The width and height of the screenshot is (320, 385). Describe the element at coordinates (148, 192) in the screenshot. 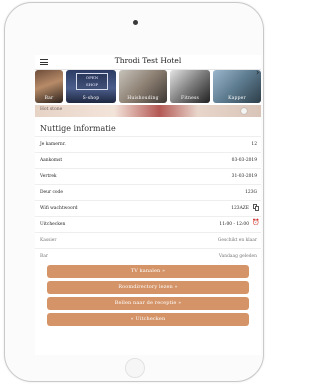

I see `info-row-door-code: Deur code 123G` at that location.